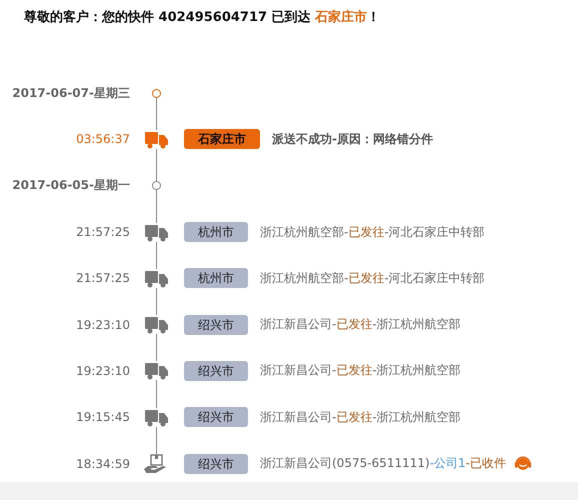 The image size is (578, 500). I want to click on date-label: 2017-06-05-星期一, so click(70, 185).